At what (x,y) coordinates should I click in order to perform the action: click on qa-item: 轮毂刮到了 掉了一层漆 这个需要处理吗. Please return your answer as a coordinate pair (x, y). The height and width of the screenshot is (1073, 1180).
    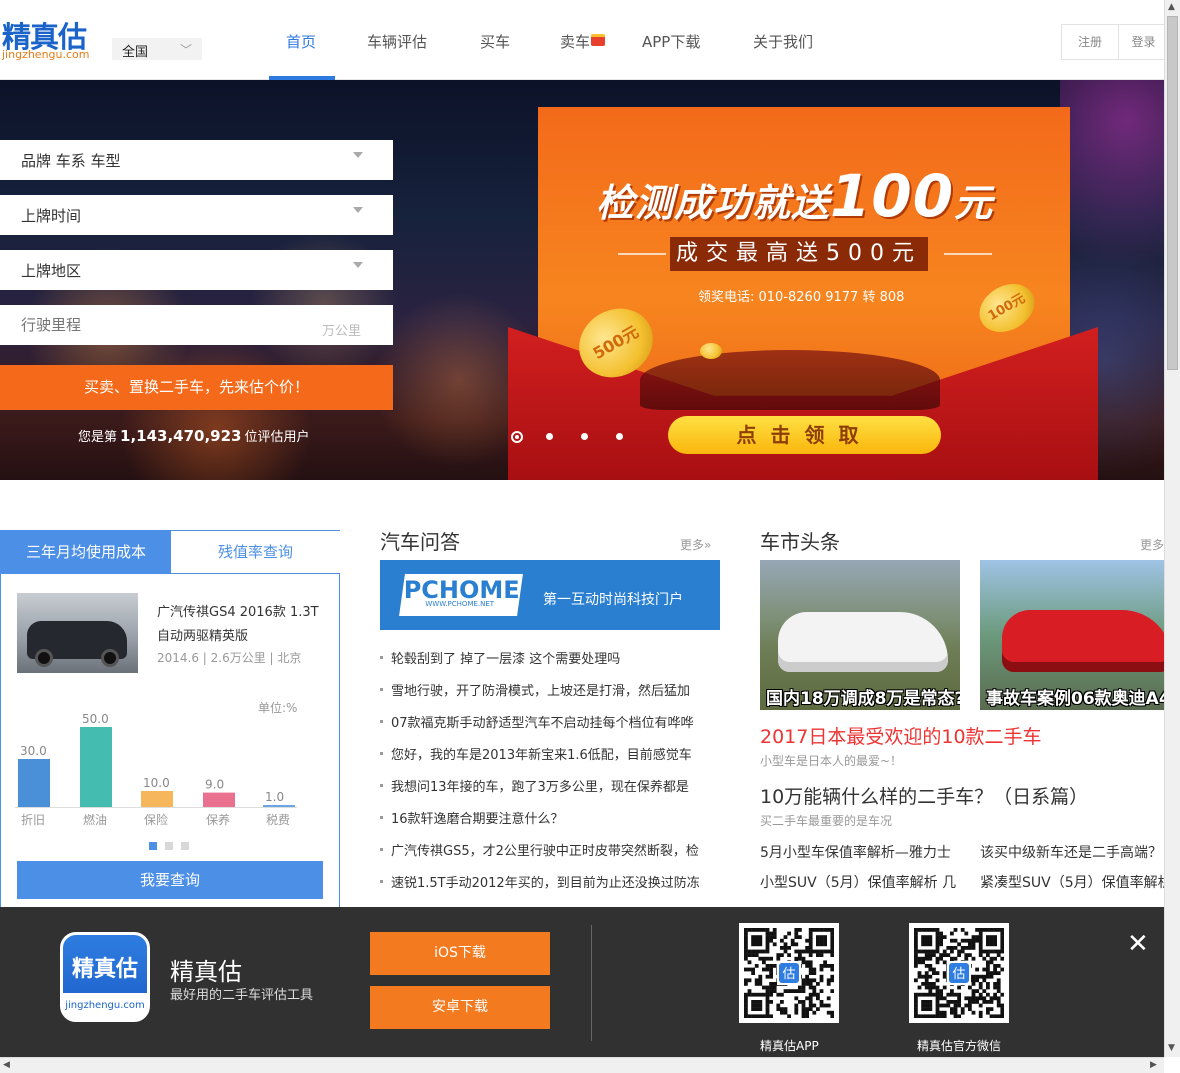
    Looking at the image, I should click on (550, 657).